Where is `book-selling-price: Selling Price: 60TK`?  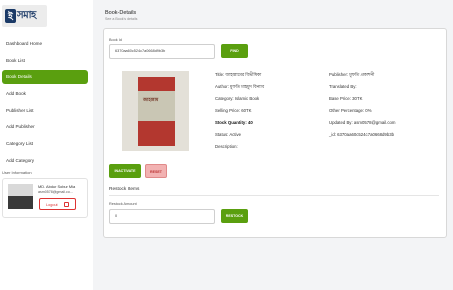 book-selling-price: Selling Price: 60TK is located at coordinates (233, 110).